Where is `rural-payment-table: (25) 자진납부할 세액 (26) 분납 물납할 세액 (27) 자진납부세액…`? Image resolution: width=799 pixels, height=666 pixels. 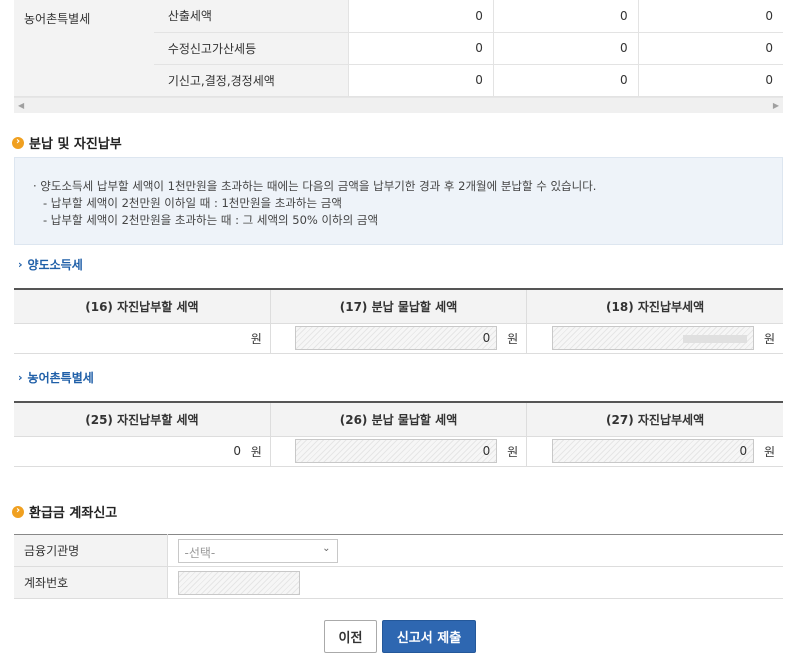
rural-payment-table: (25) 자진납부할 세액 (26) 분납 물납할 세액 (27) 자진납부세액… is located at coordinates (398, 434).